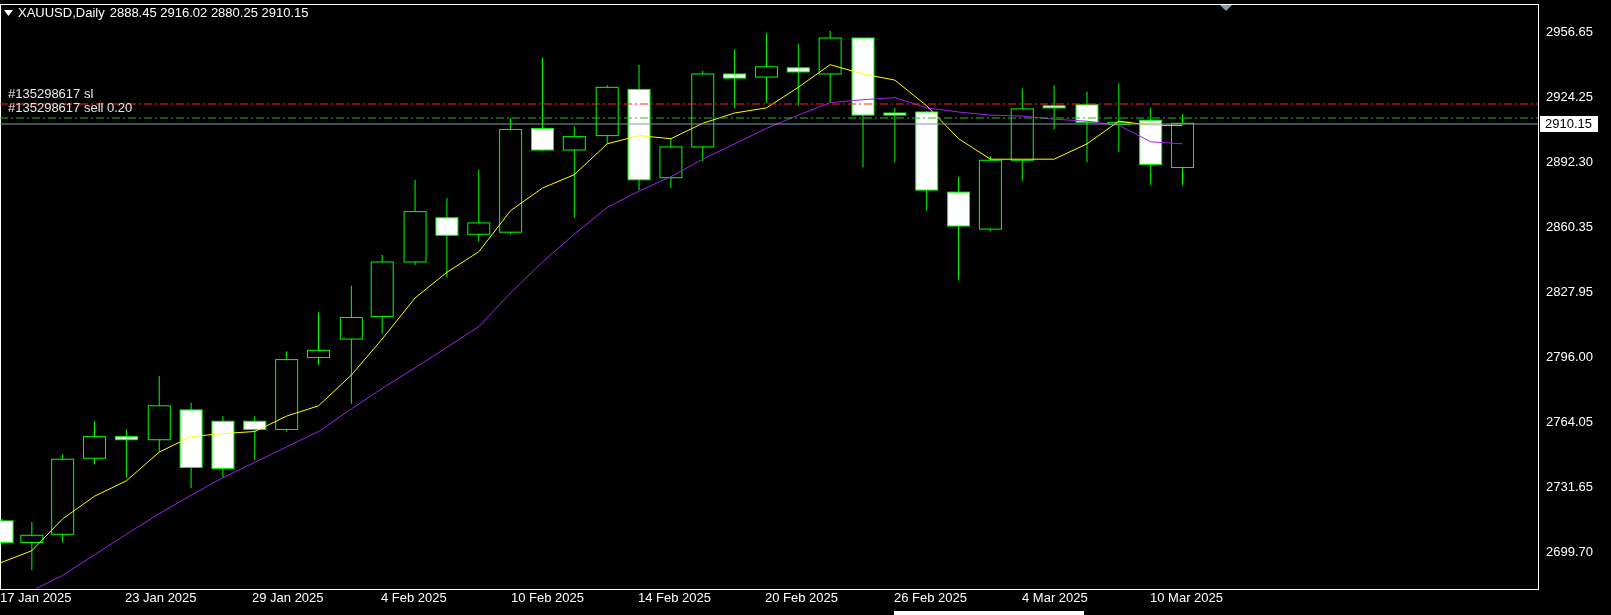 This screenshot has height=615, width=1611. Describe the element at coordinates (1569, 487) in the screenshot. I see `price-axis-label: 2731.65` at that location.